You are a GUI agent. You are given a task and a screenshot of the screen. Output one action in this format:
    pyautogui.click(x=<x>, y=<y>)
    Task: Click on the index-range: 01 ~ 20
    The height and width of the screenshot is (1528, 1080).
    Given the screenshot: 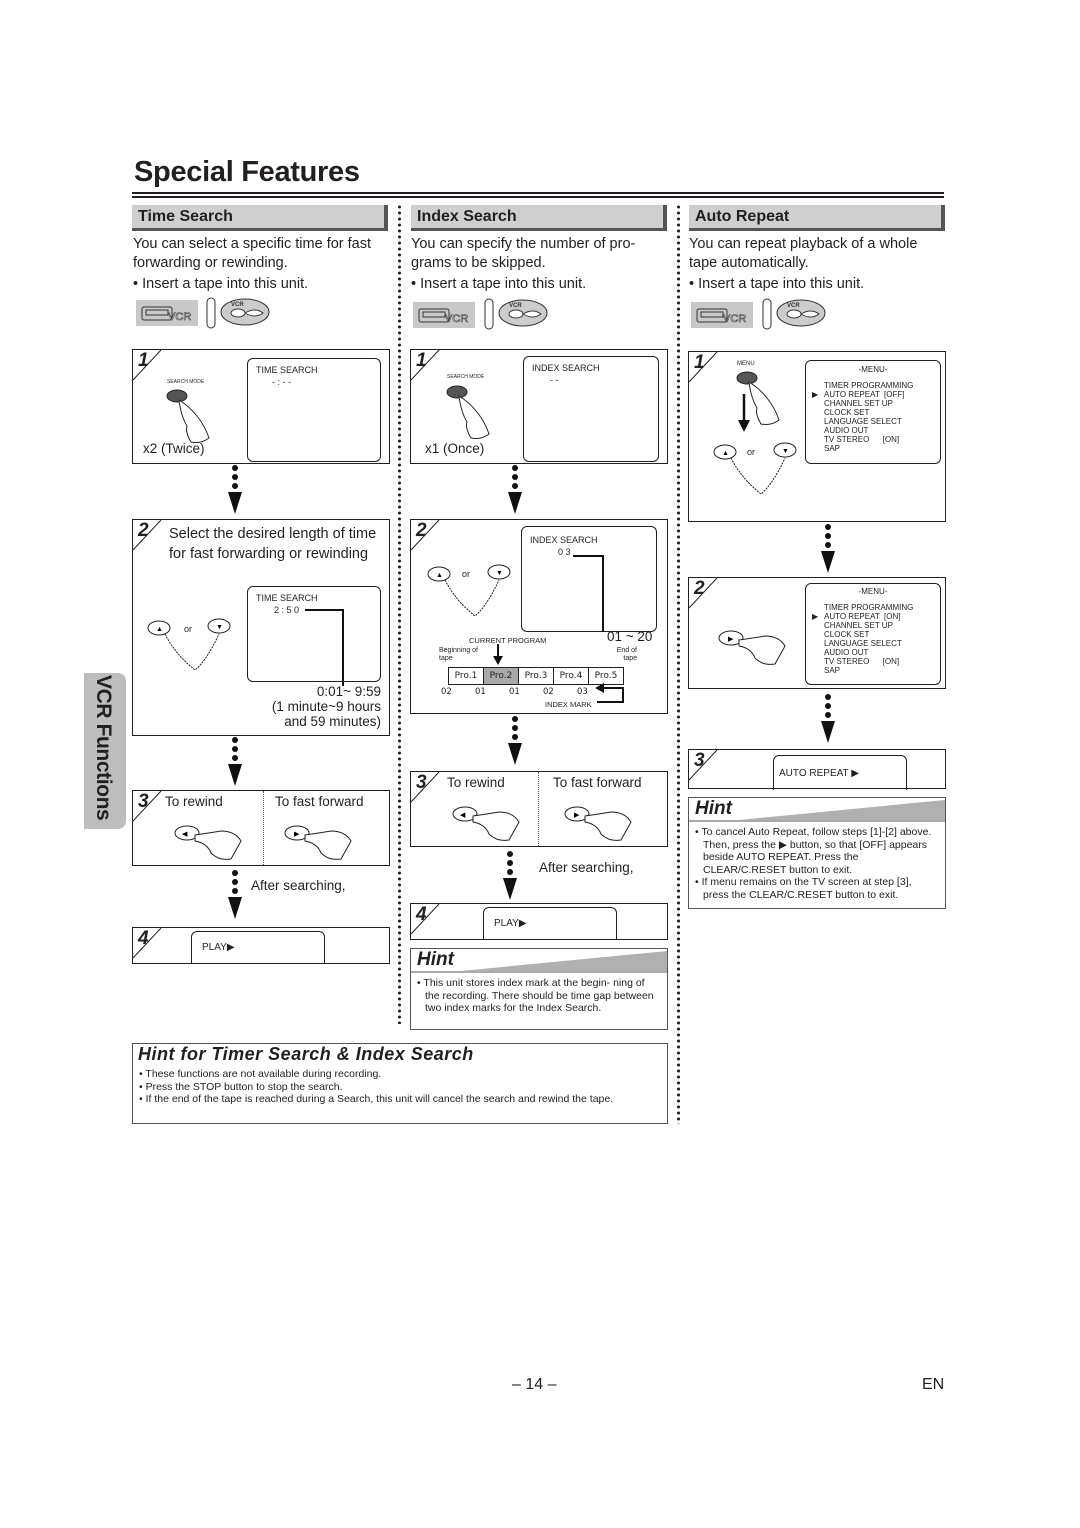 What is the action you would take?
    pyautogui.click(x=630, y=636)
    